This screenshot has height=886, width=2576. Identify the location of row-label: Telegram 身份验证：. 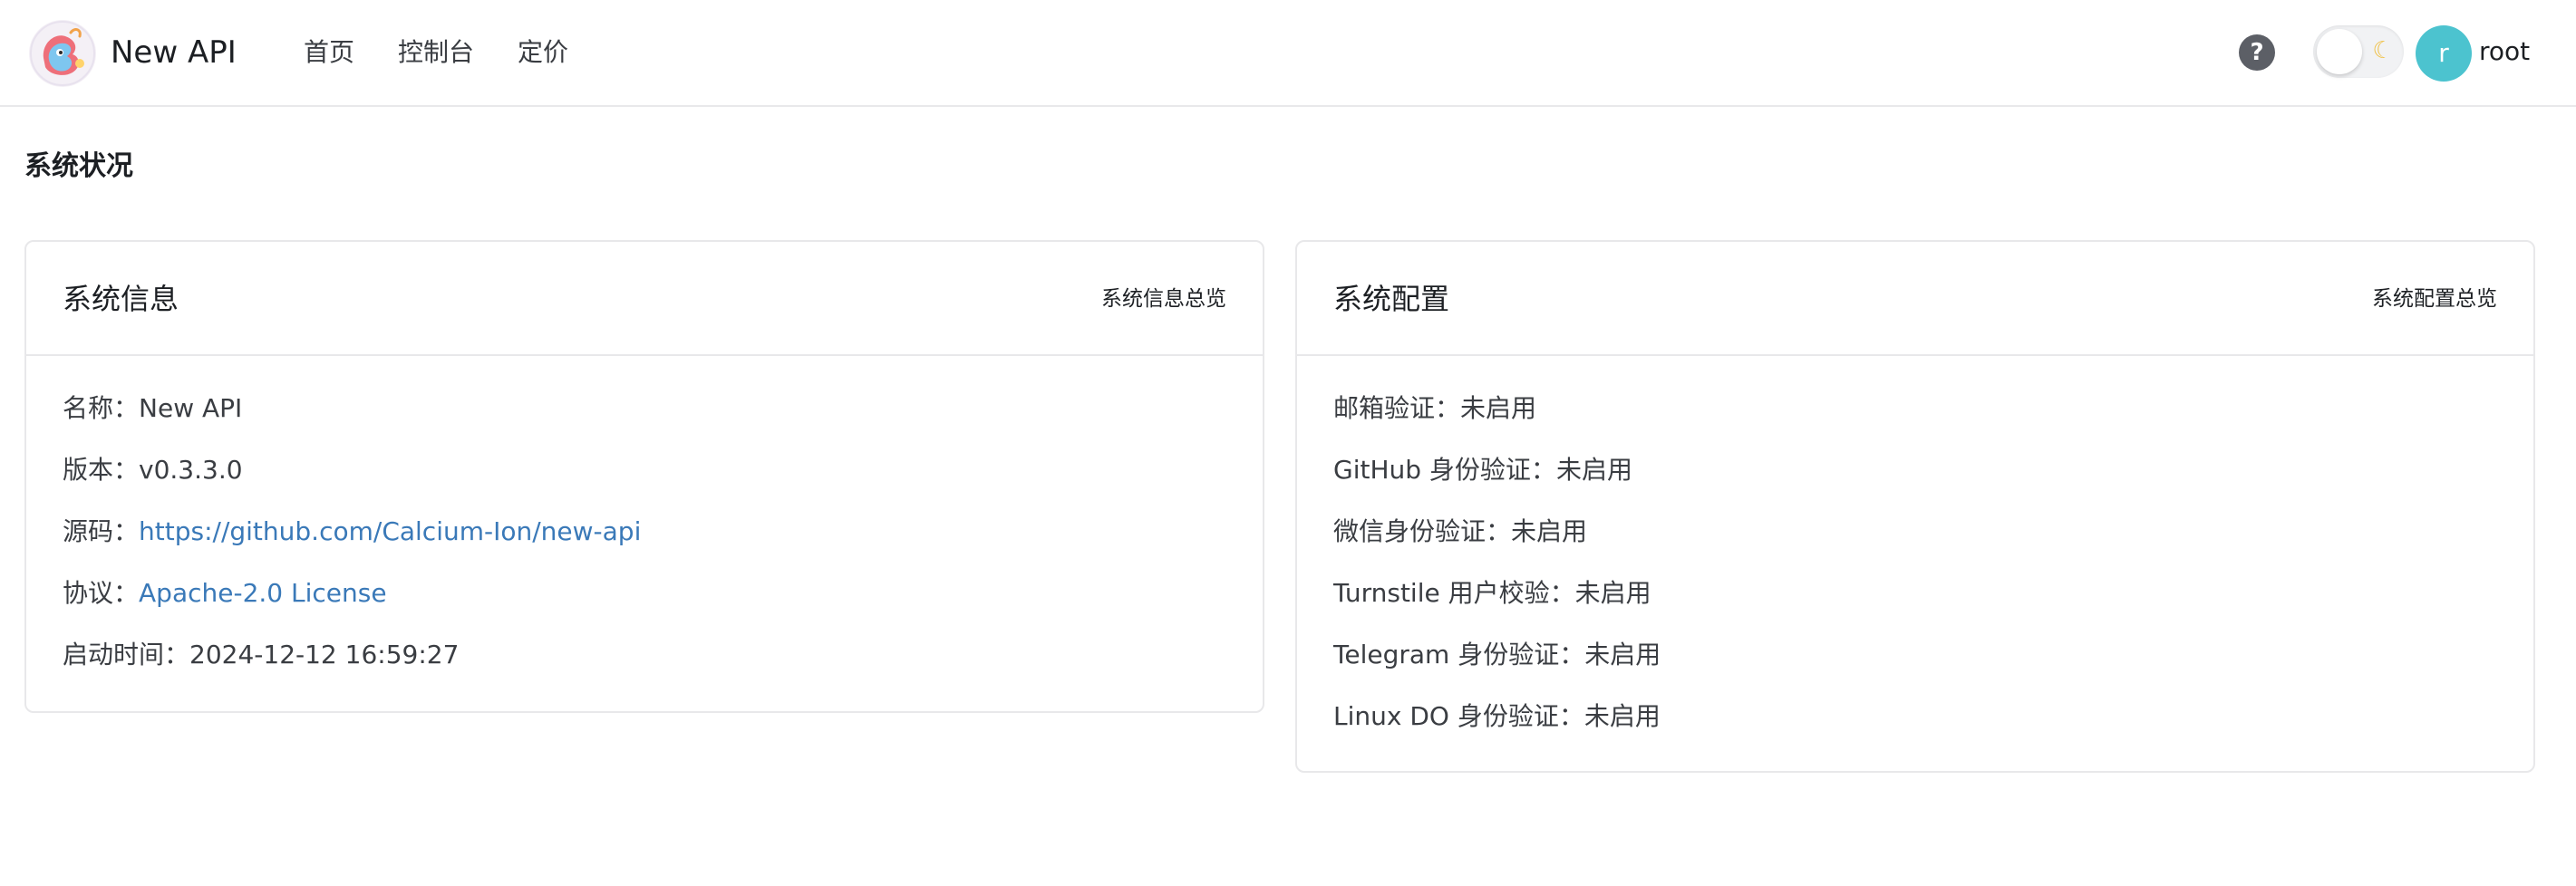
(1459, 654).